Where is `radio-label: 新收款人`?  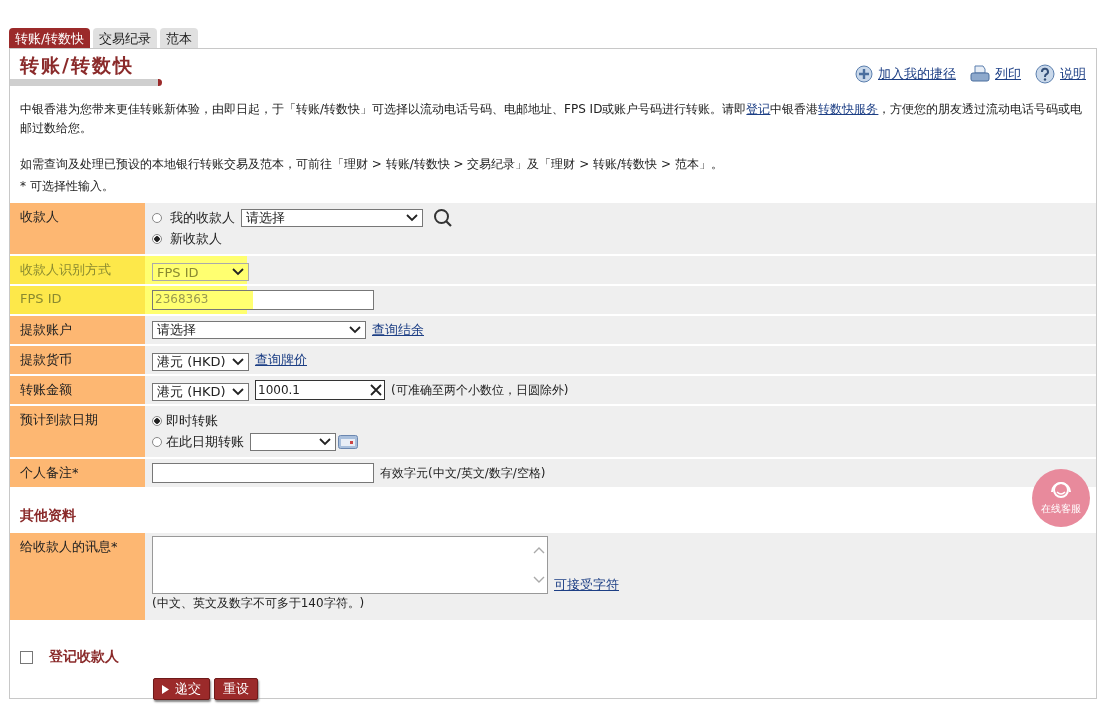 radio-label: 新收款人 is located at coordinates (196, 239).